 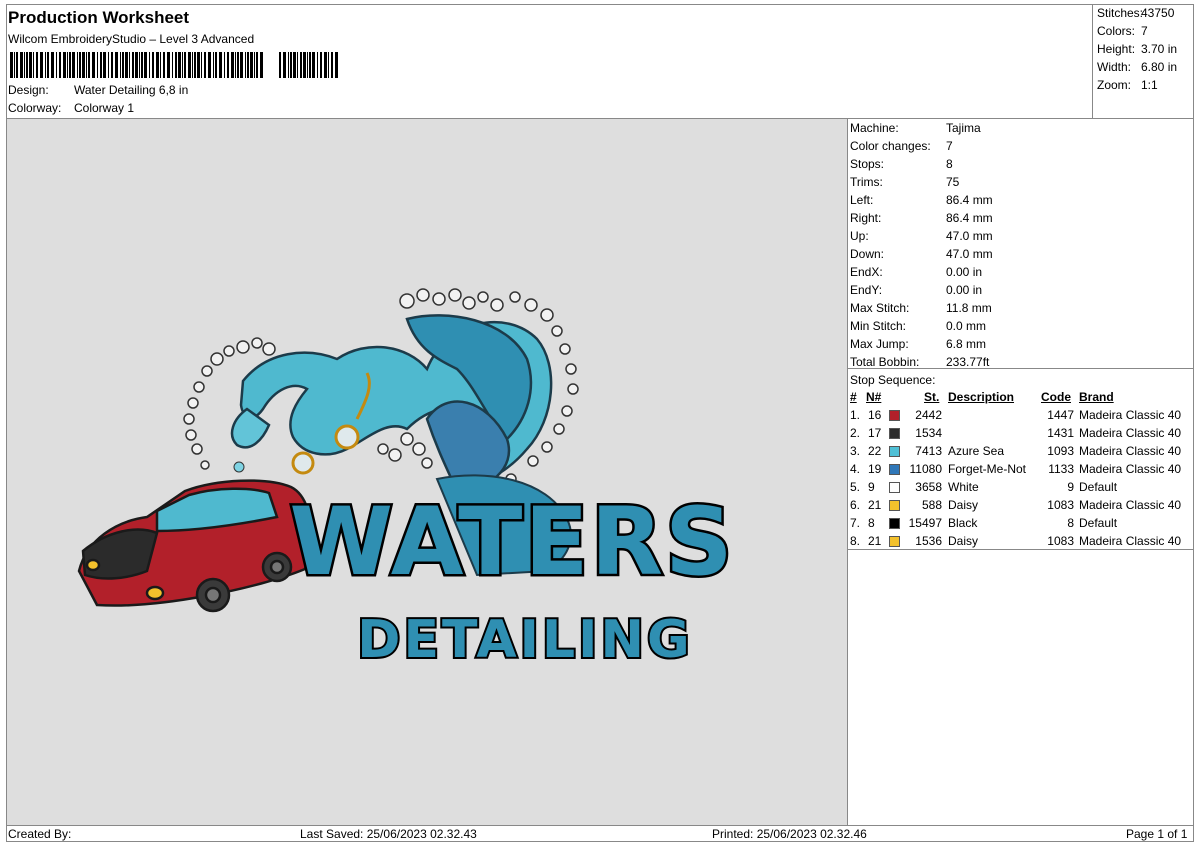 What do you see at coordinates (1137, 67) in the screenshot?
I see `stat-width: Width: 6.80 in` at bounding box center [1137, 67].